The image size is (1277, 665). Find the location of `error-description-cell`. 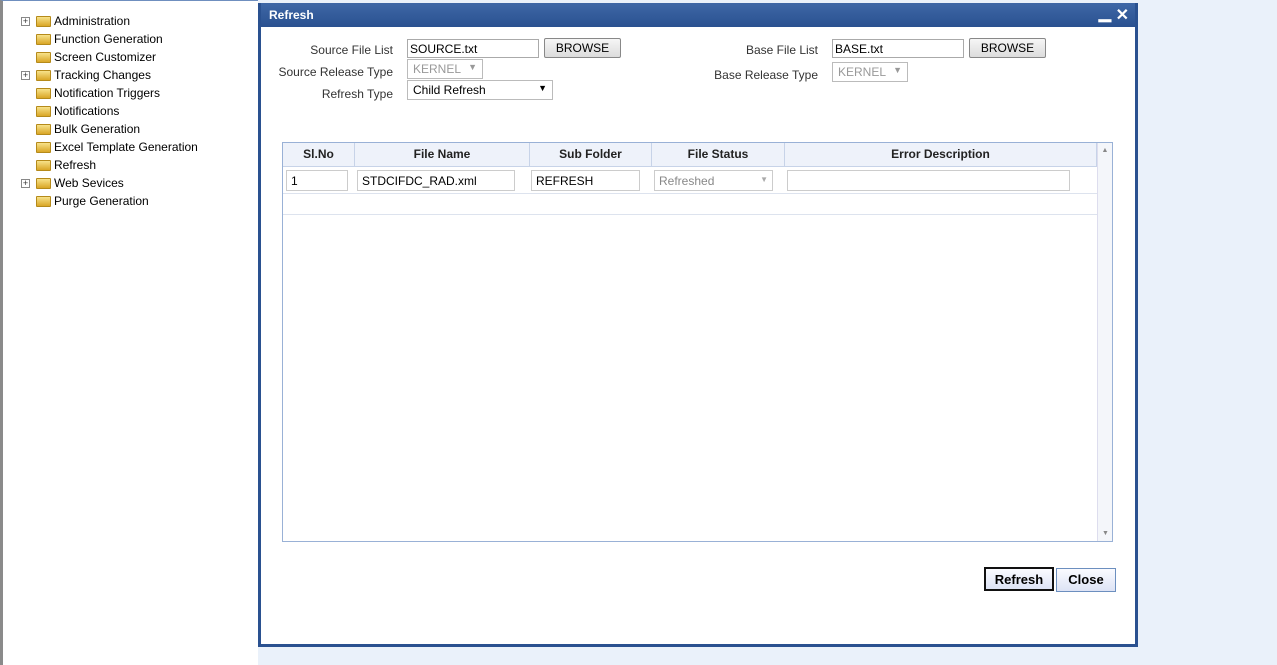

error-description-cell is located at coordinates (928, 180).